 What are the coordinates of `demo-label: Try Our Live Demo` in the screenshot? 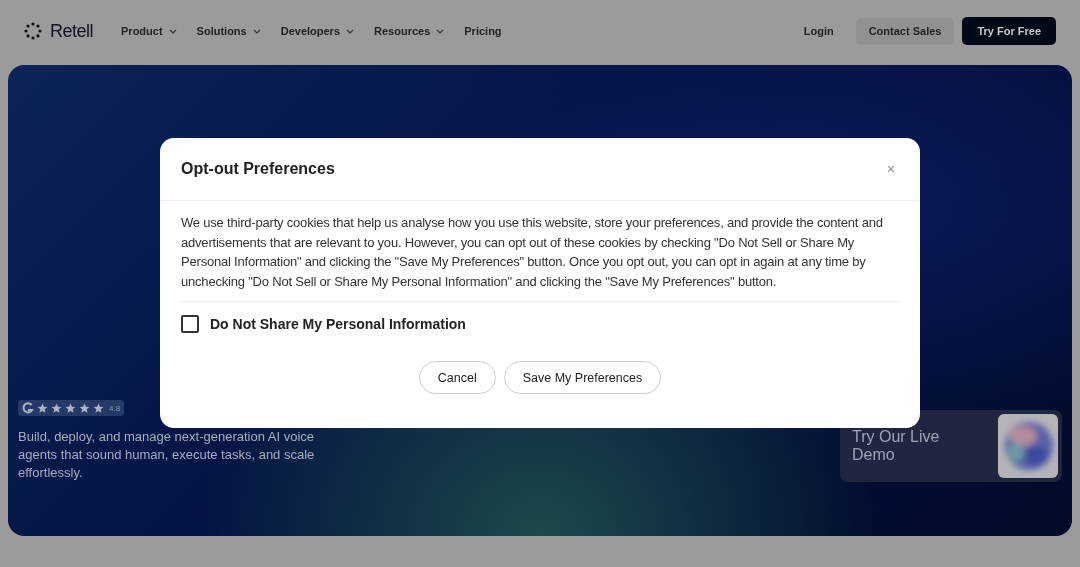 It's located at (896, 446).